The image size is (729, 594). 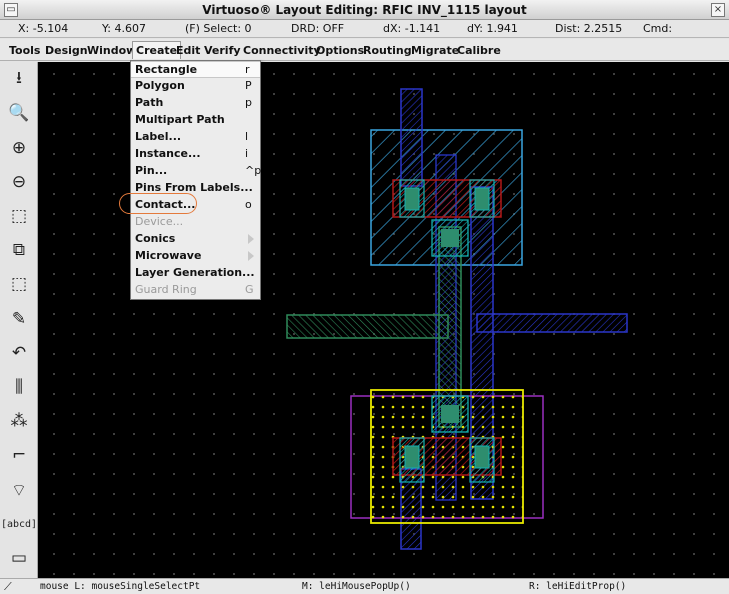 I want to click on menu-item-guard-ring: Guard Ring G, so click(x=194, y=289).